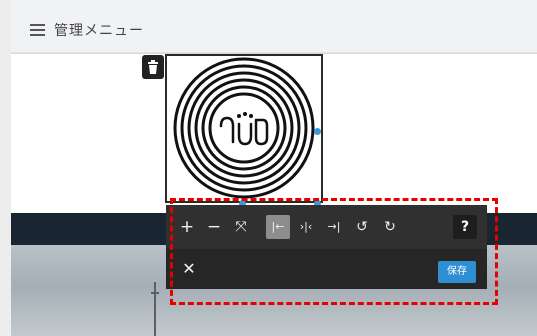  Describe the element at coordinates (317, 131) in the screenshot. I see `resize-handle-right` at that location.